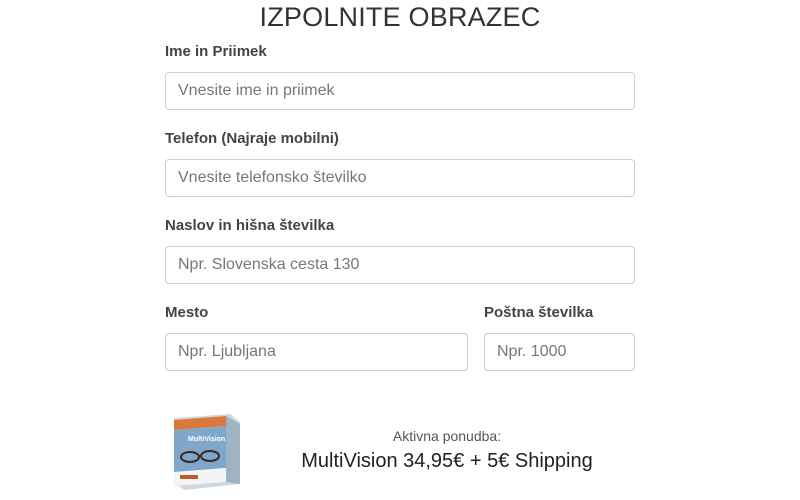 This screenshot has height=500, width=800. What do you see at coordinates (400, 265) in the screenshot?
I see `address-input` at bounding box center [400, 265].